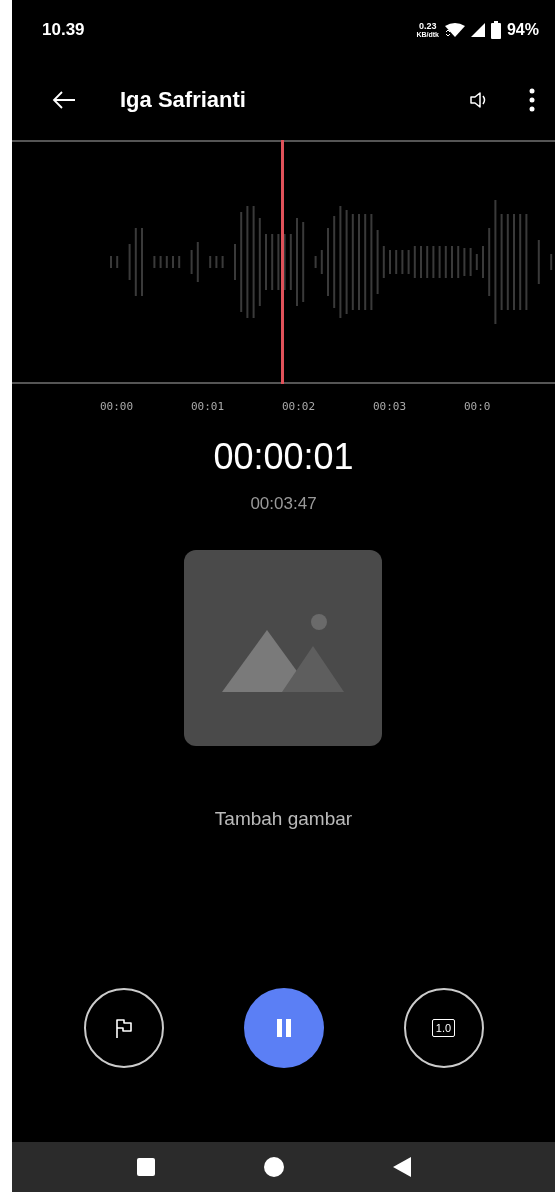 Image resolution: width=555 pixels, height=1192 pixels. I want to click on add-image-label: Tambah gambar, so click(283, 819).